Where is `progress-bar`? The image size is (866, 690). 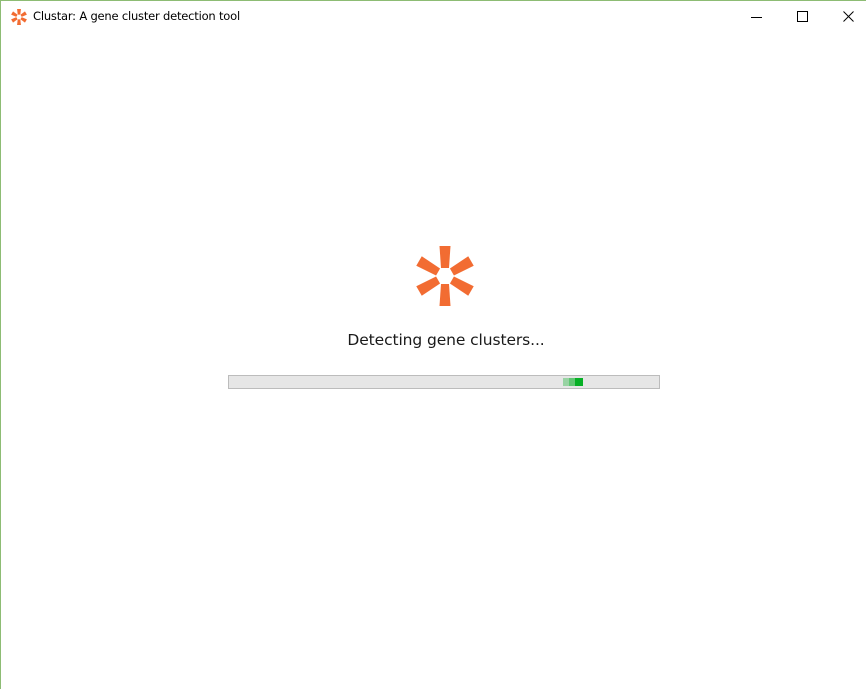
progress-bar is located at coordinates (444, 382).